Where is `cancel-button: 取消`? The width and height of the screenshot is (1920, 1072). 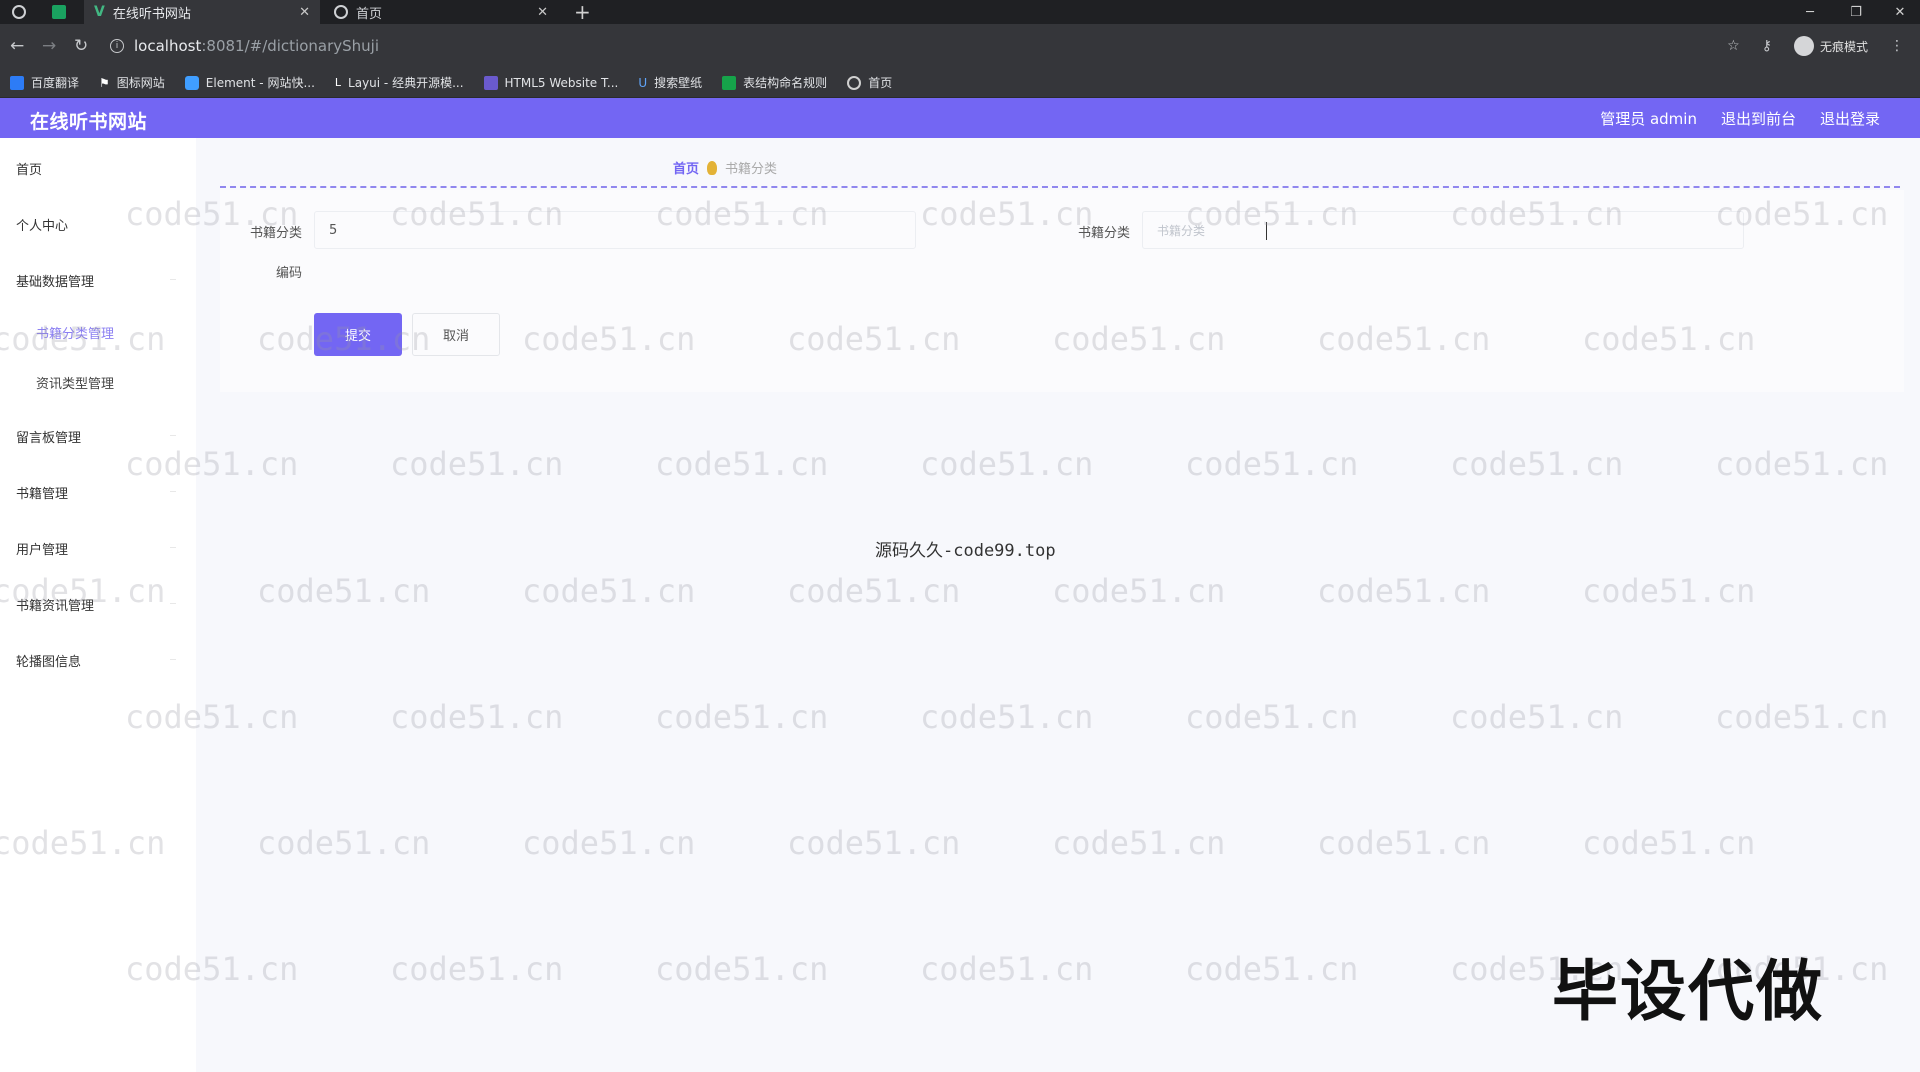
cancel-button: 取消 is located at coordinates (456, 334).